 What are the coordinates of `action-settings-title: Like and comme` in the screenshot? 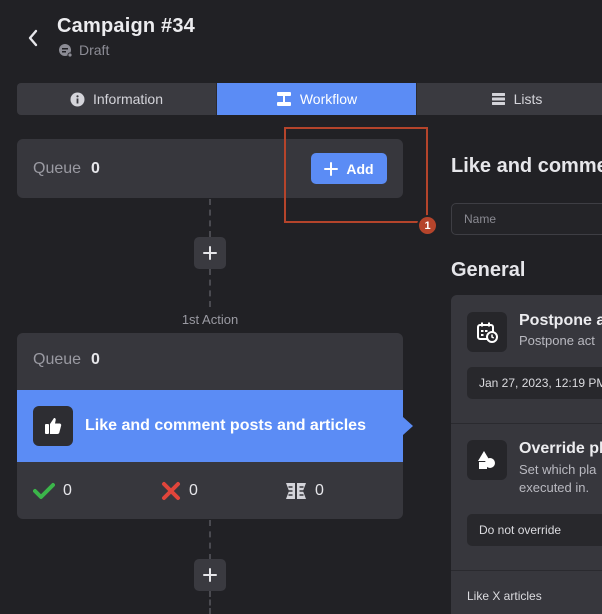 It's located at (526, 166).